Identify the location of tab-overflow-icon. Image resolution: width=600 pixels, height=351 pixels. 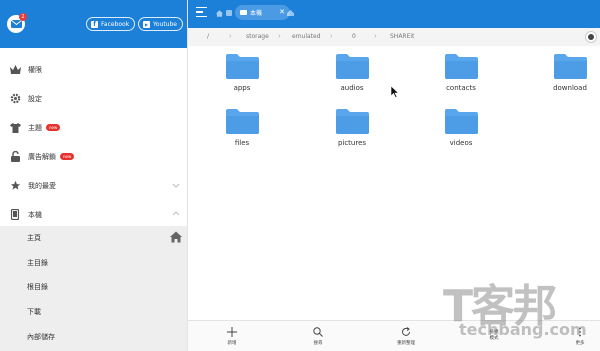
(290, 12).